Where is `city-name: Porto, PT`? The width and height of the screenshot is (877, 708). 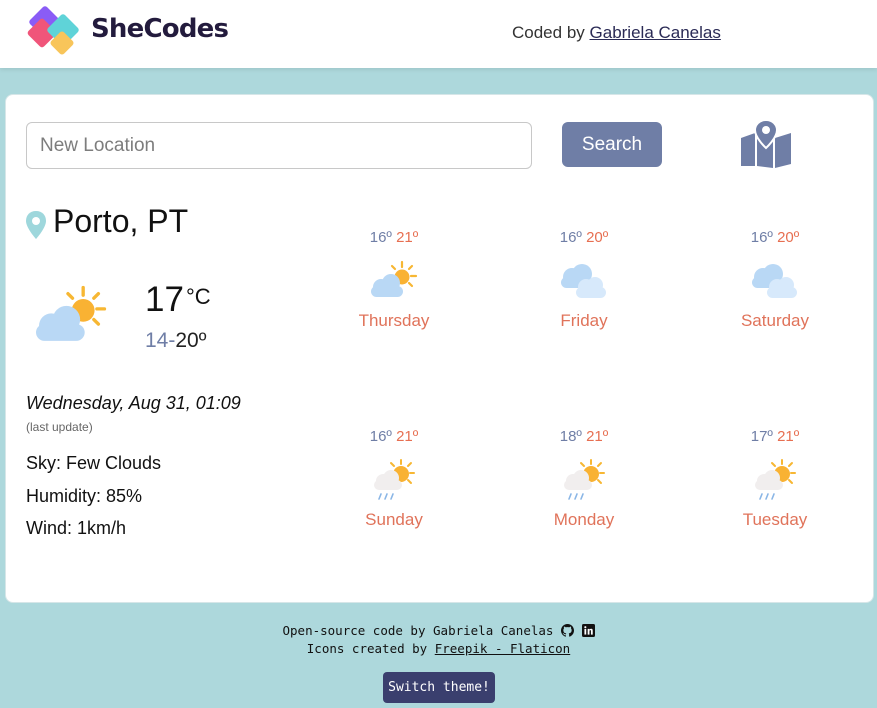
city-name: Porto, PT is located at coordinates (121, 221).